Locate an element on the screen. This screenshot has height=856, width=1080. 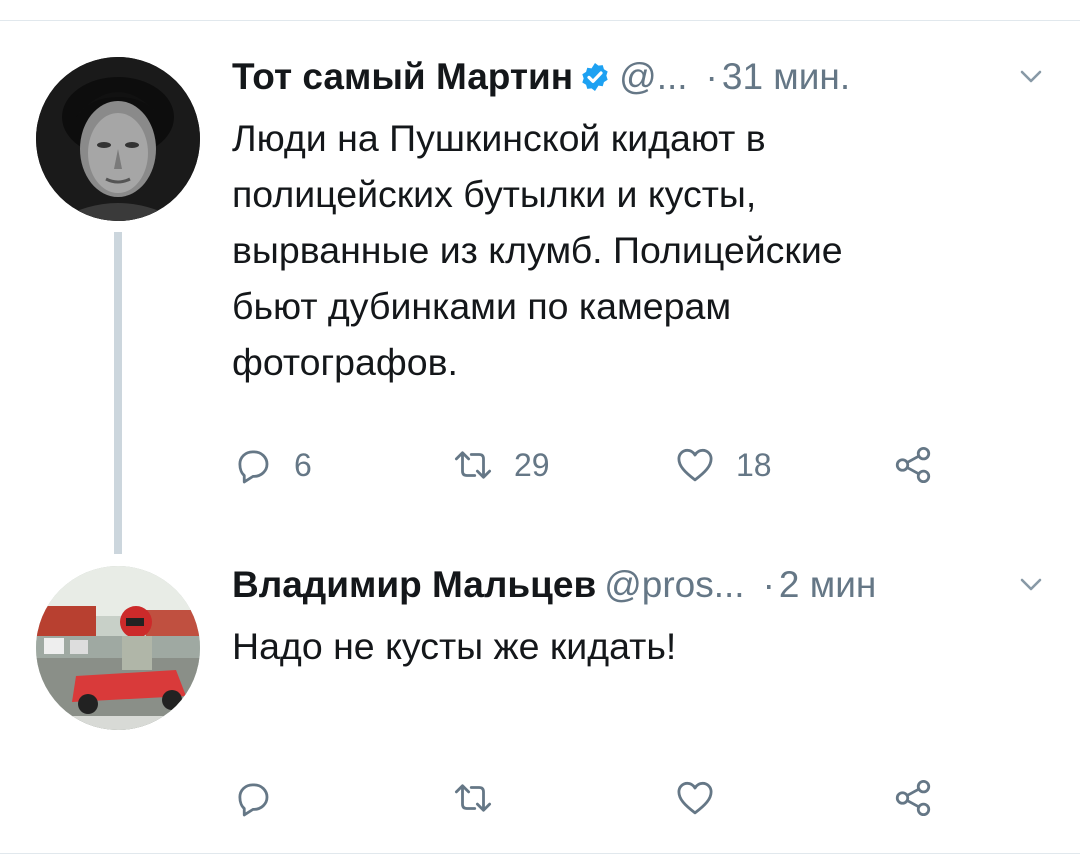
reply-count: 6 is located at coordinates (303, 464).